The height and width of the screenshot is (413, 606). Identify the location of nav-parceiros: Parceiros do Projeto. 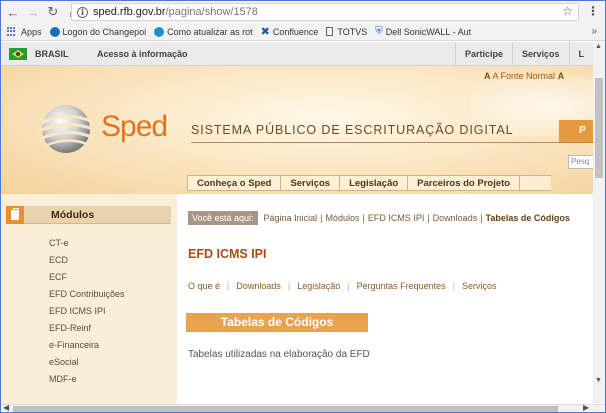
(464, 183).